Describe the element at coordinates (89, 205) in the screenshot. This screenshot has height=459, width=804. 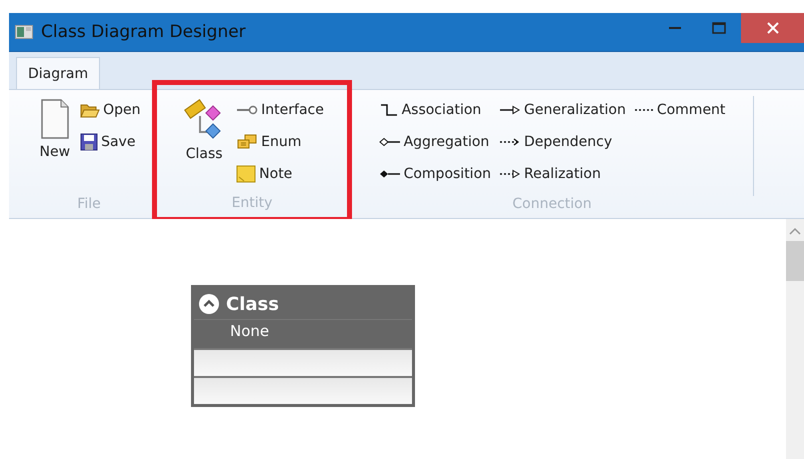
I see `group-label: File` at that location.